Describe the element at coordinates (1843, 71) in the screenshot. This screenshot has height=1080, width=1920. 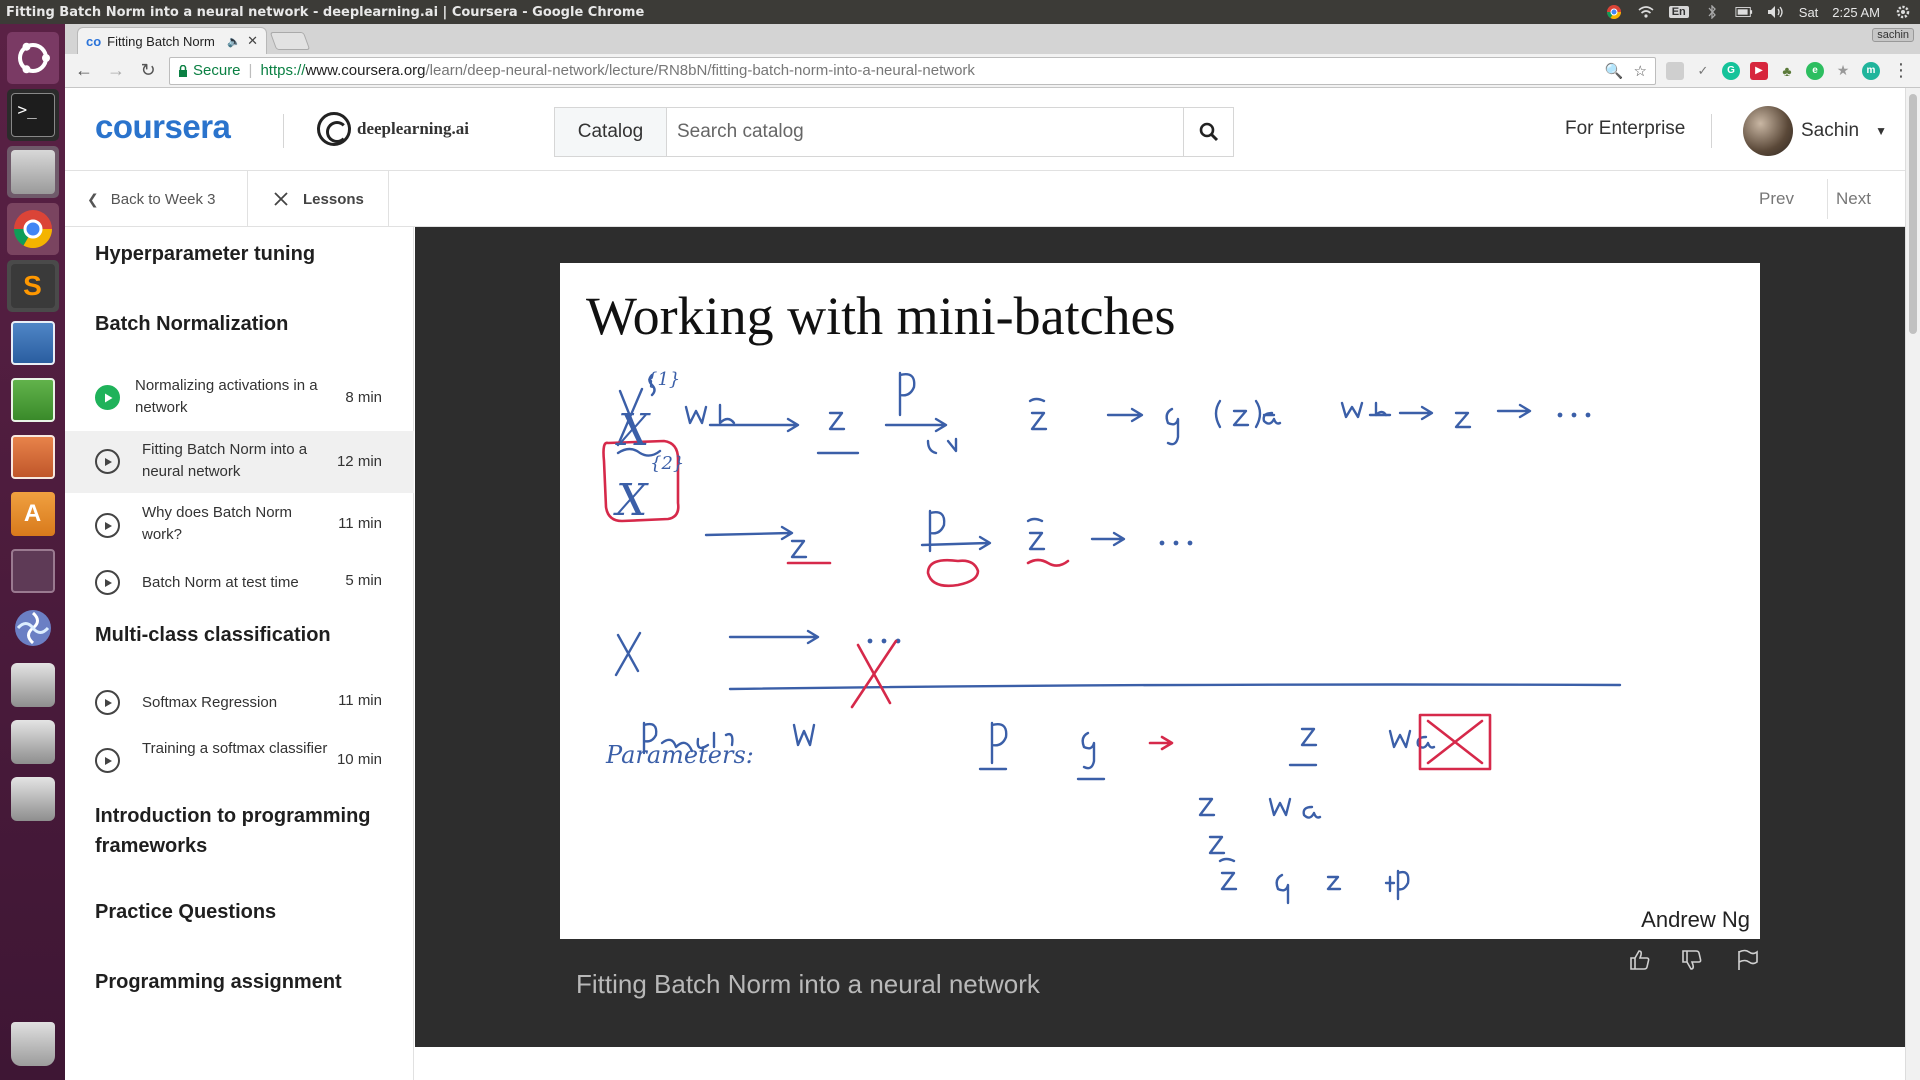
I see `extension-shield-icon: ★` at that location.